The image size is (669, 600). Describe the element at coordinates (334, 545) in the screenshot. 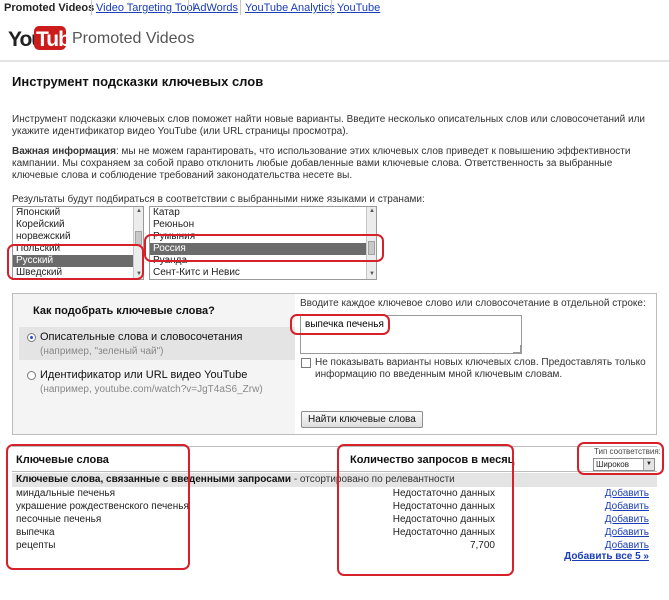

I see `table-row: рецепты 7,700 Добавить` at that location.